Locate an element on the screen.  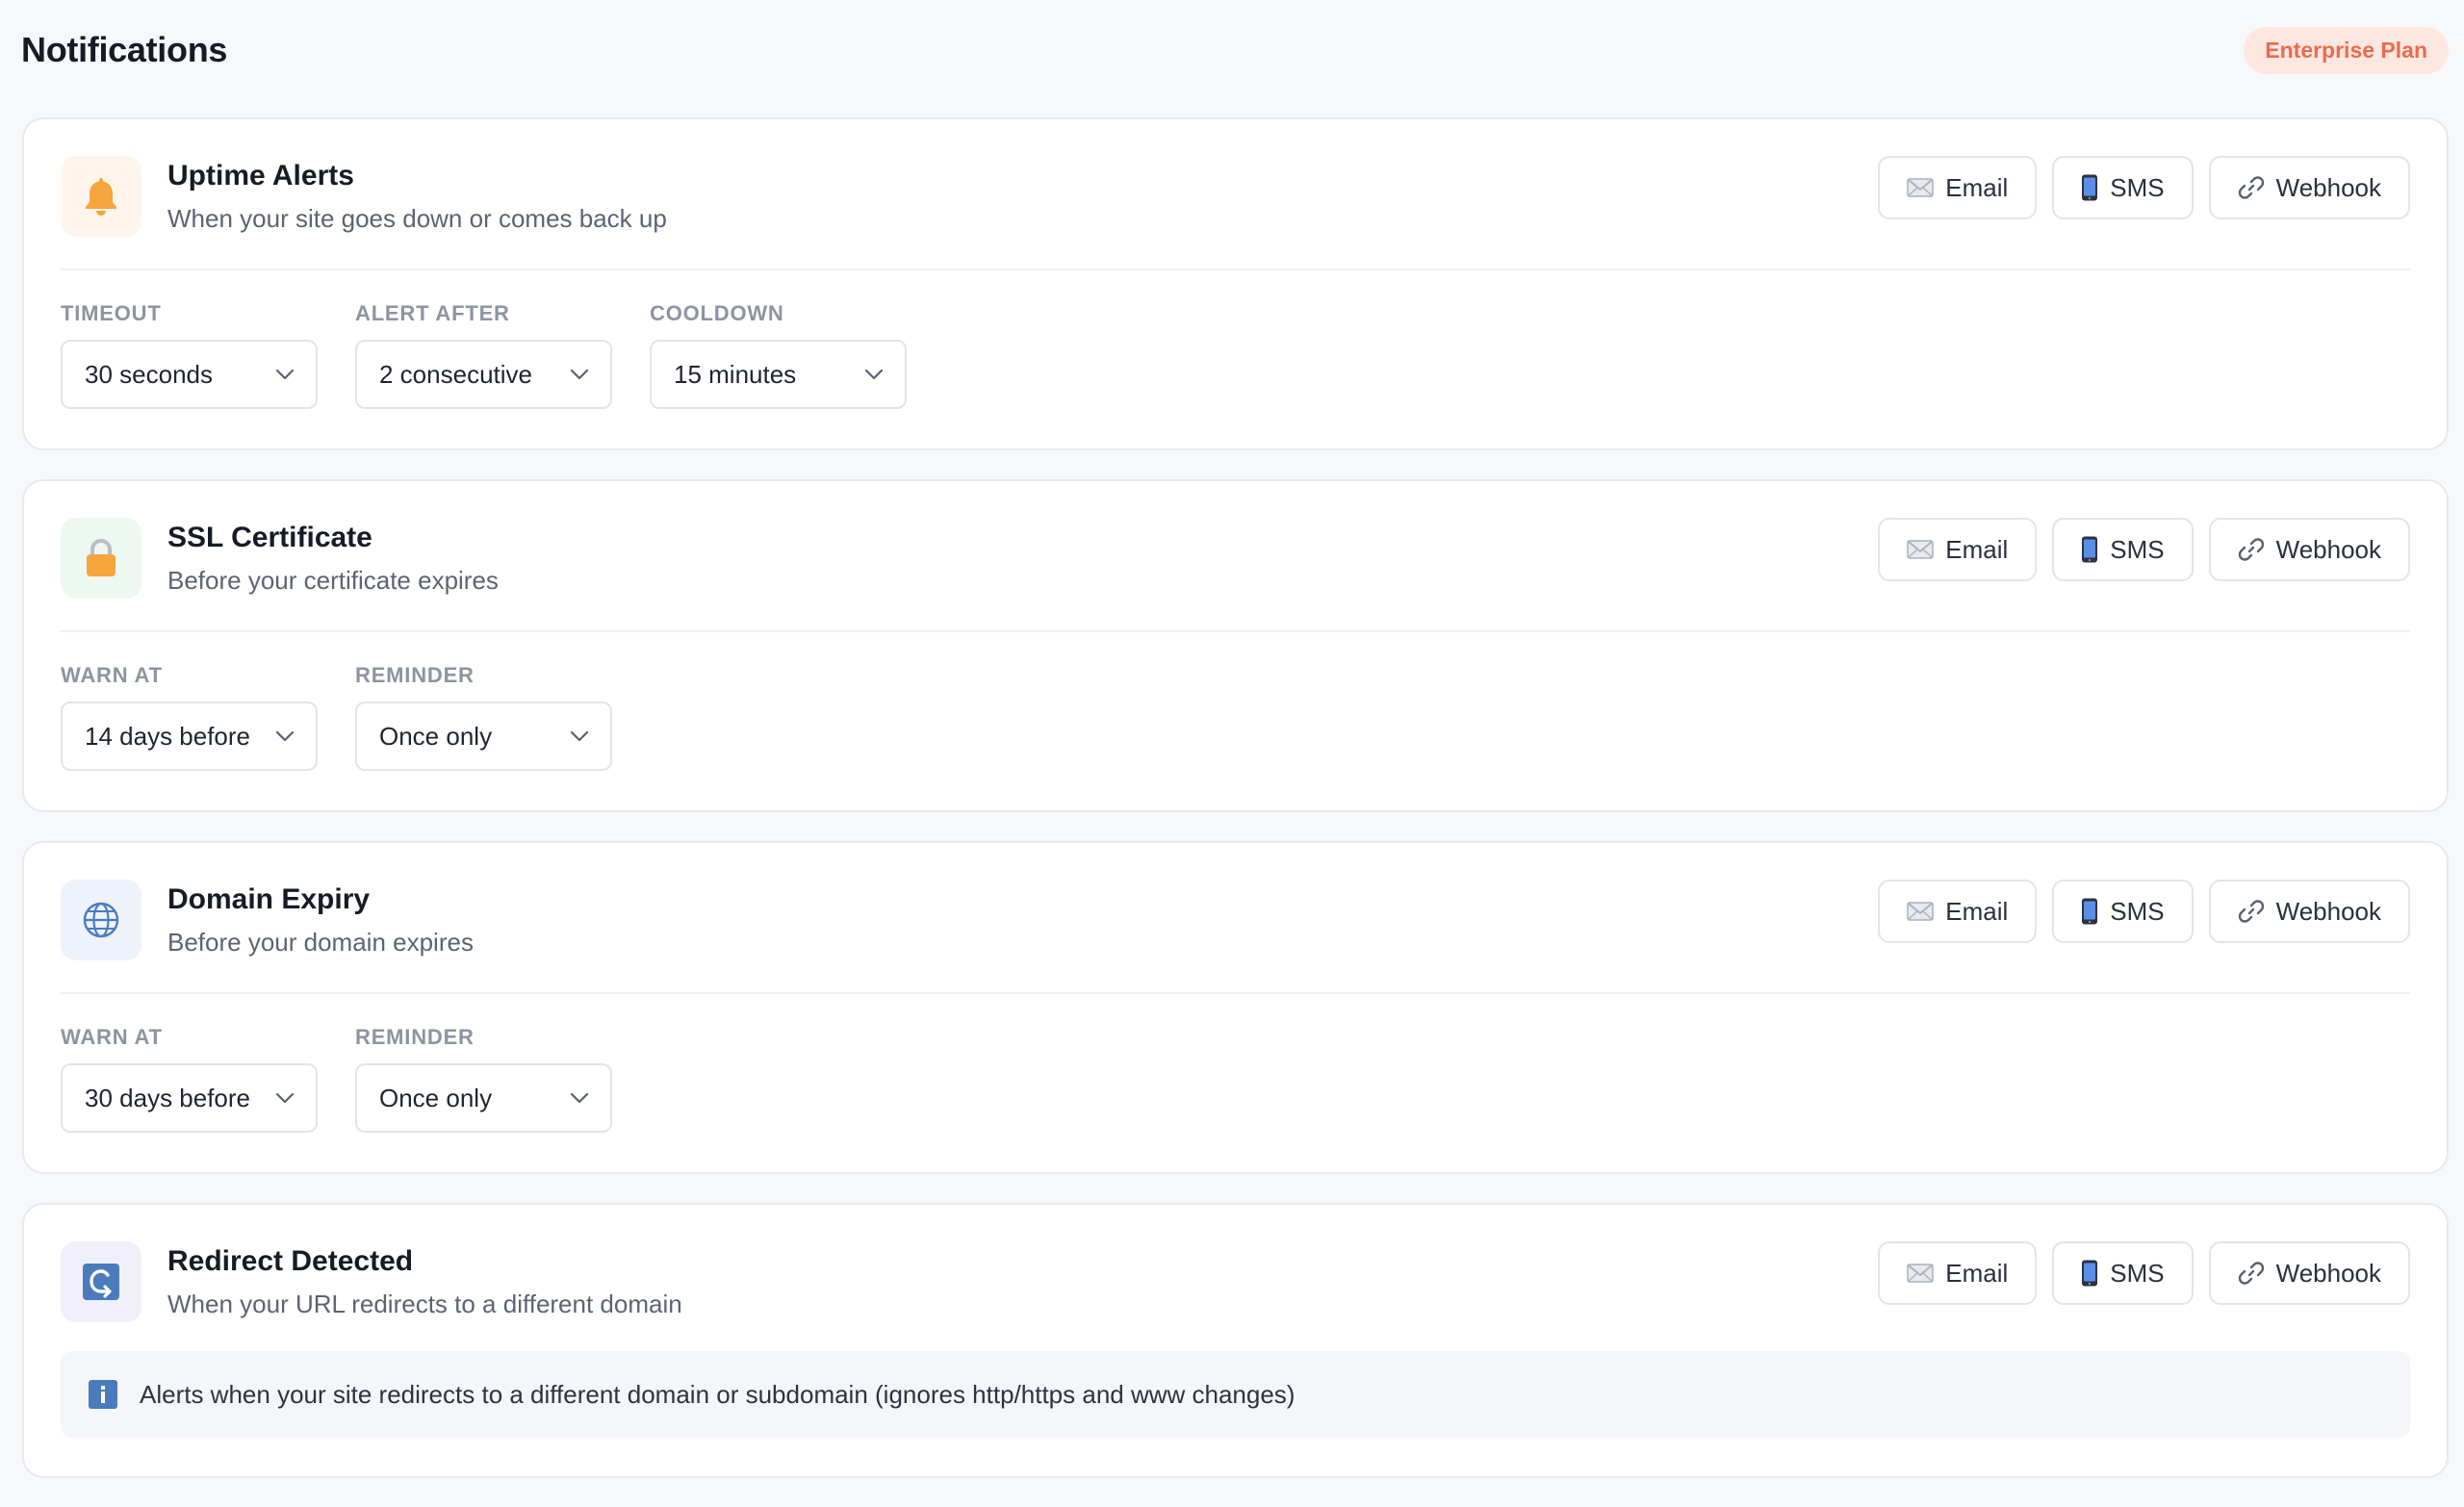
alert-after-select: 2 consecutive is located at coordinates (483, 374).